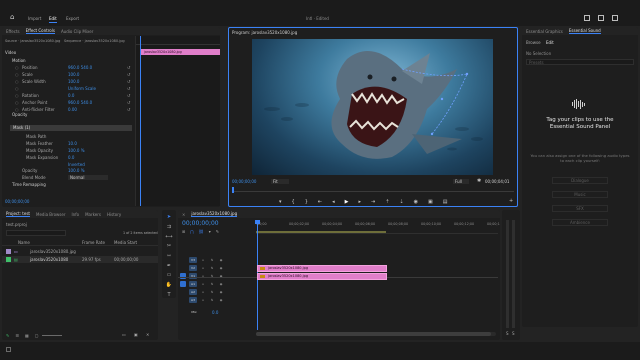 The height and width of the screenshot is (360, 640). What do you see at coordinates (584, 31) in the screenshot?
I see `tab-essential-sound: Essential Sound` at bounding box center [584, 31].